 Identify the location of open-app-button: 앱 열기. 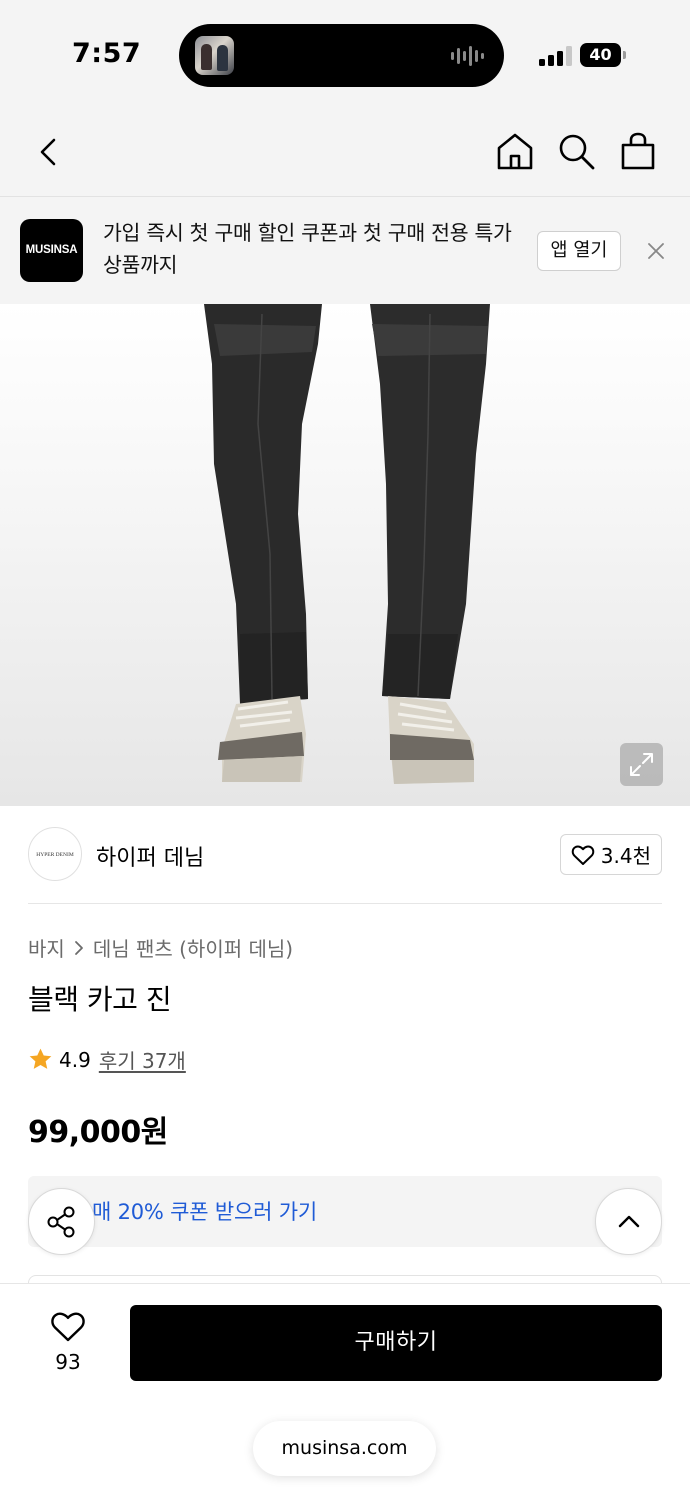
(579, 251).